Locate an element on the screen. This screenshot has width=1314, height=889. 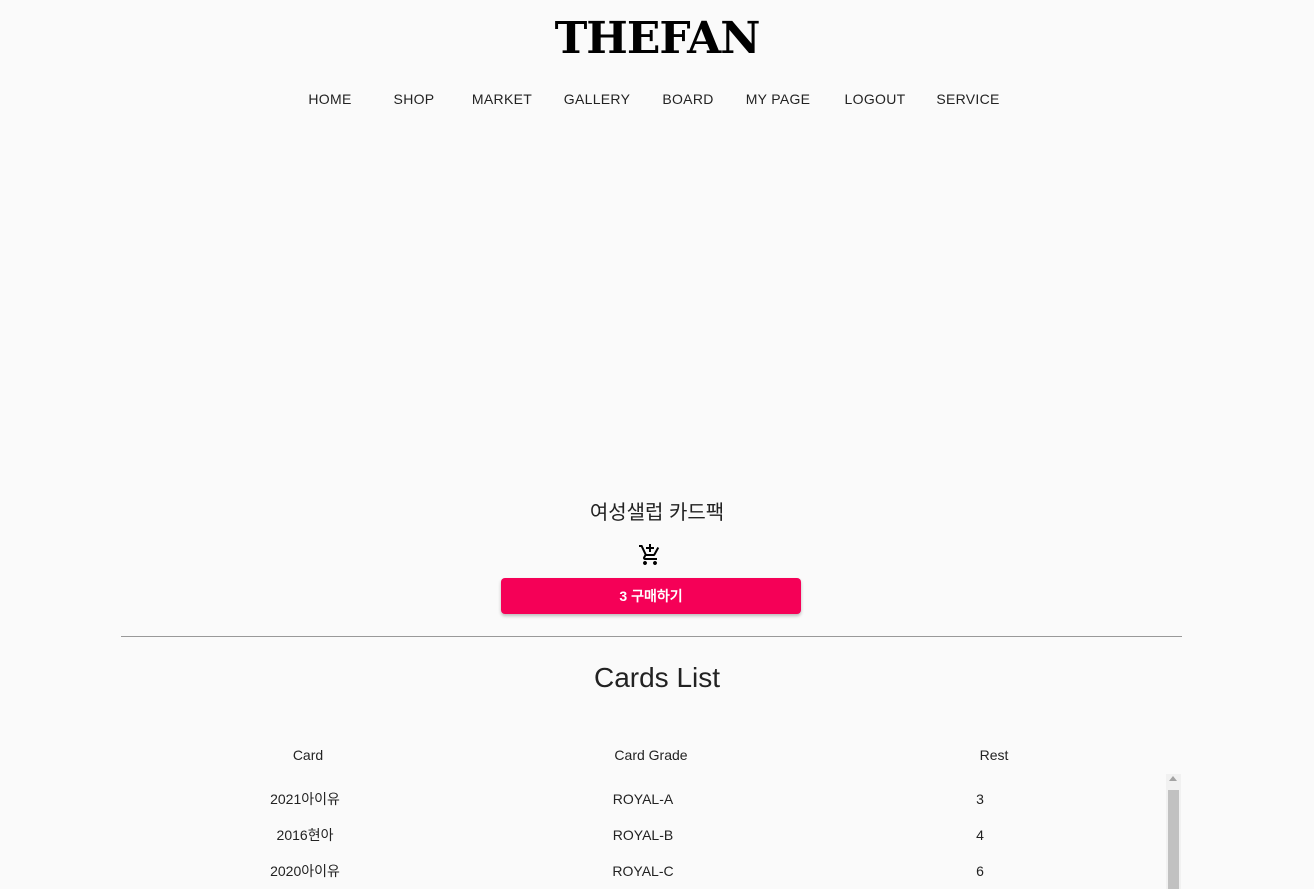
card-rest-cell: 4 is located at coordinates (980, 835).